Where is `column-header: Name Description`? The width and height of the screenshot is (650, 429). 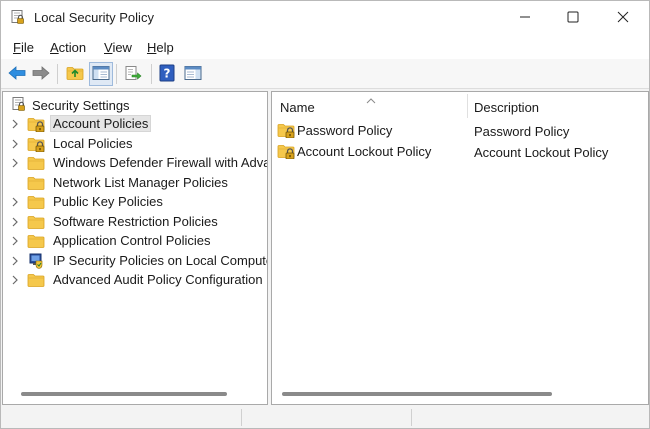 column-header: Name Description is located at coordinates (460, 106).